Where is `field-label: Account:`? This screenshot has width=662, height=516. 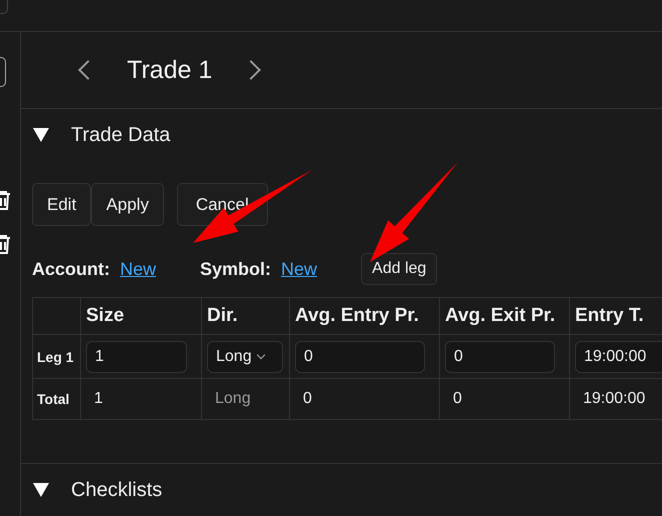 field-label: Account: is located at coordinates (71, 269).